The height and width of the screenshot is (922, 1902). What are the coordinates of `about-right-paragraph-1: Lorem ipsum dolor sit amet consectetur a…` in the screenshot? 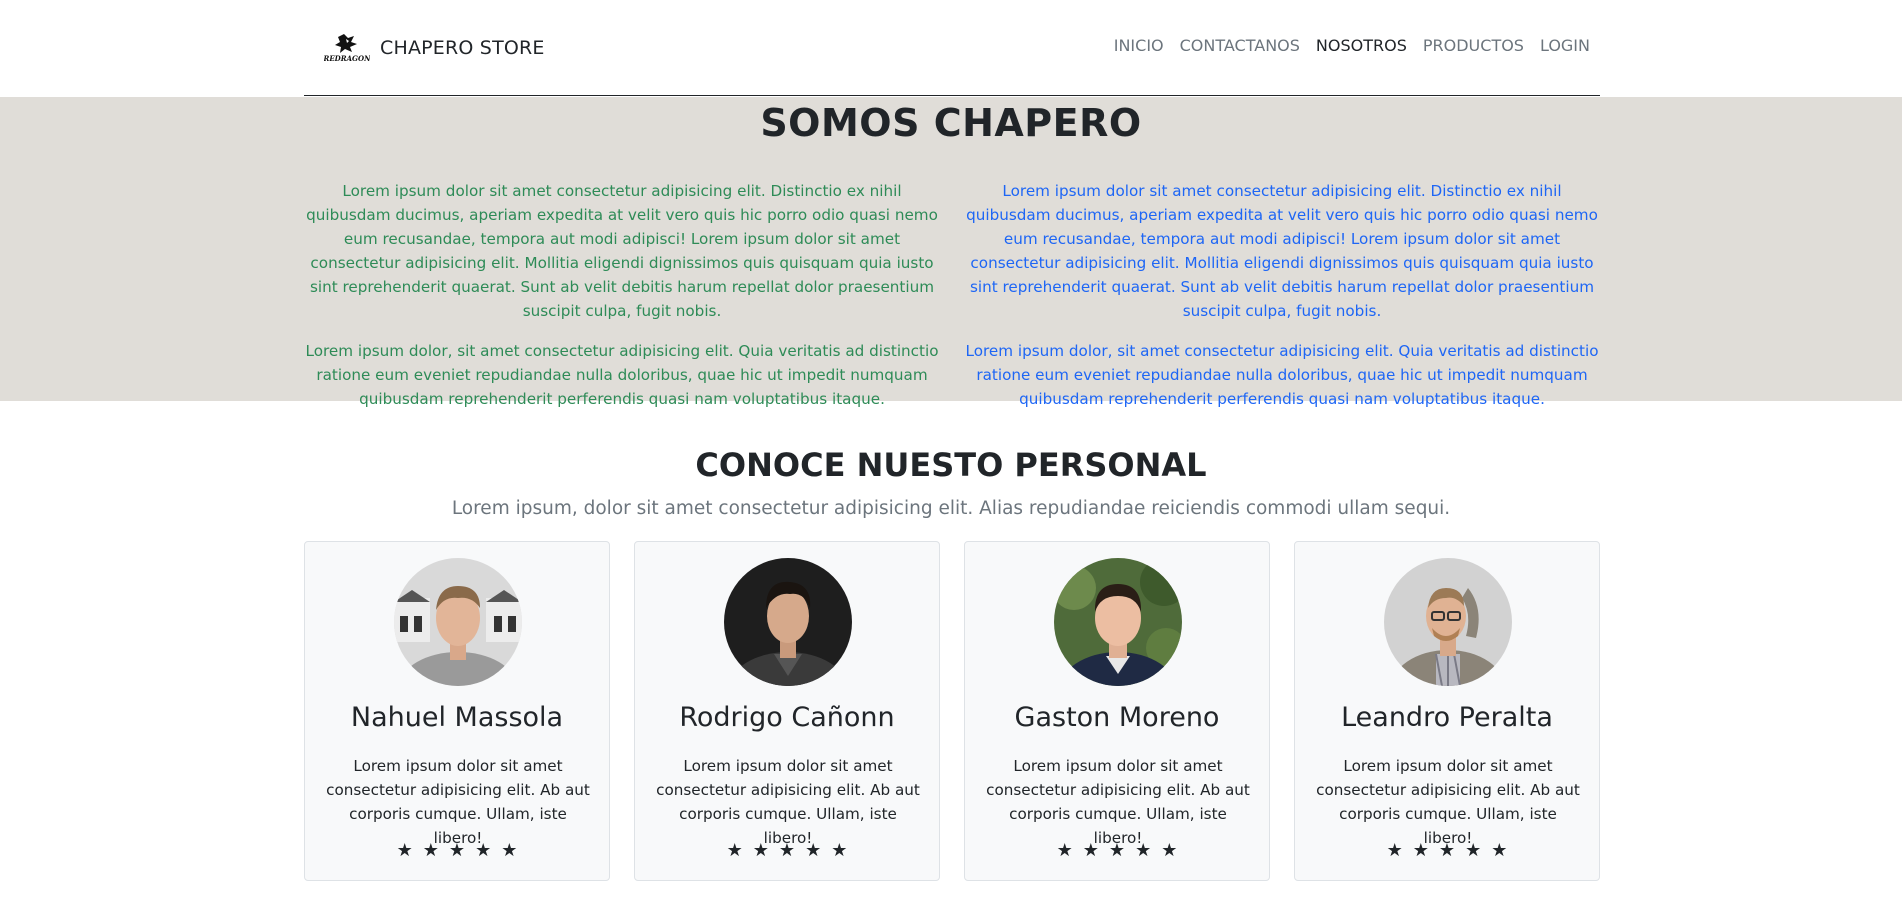 It's located at (1282, 251).